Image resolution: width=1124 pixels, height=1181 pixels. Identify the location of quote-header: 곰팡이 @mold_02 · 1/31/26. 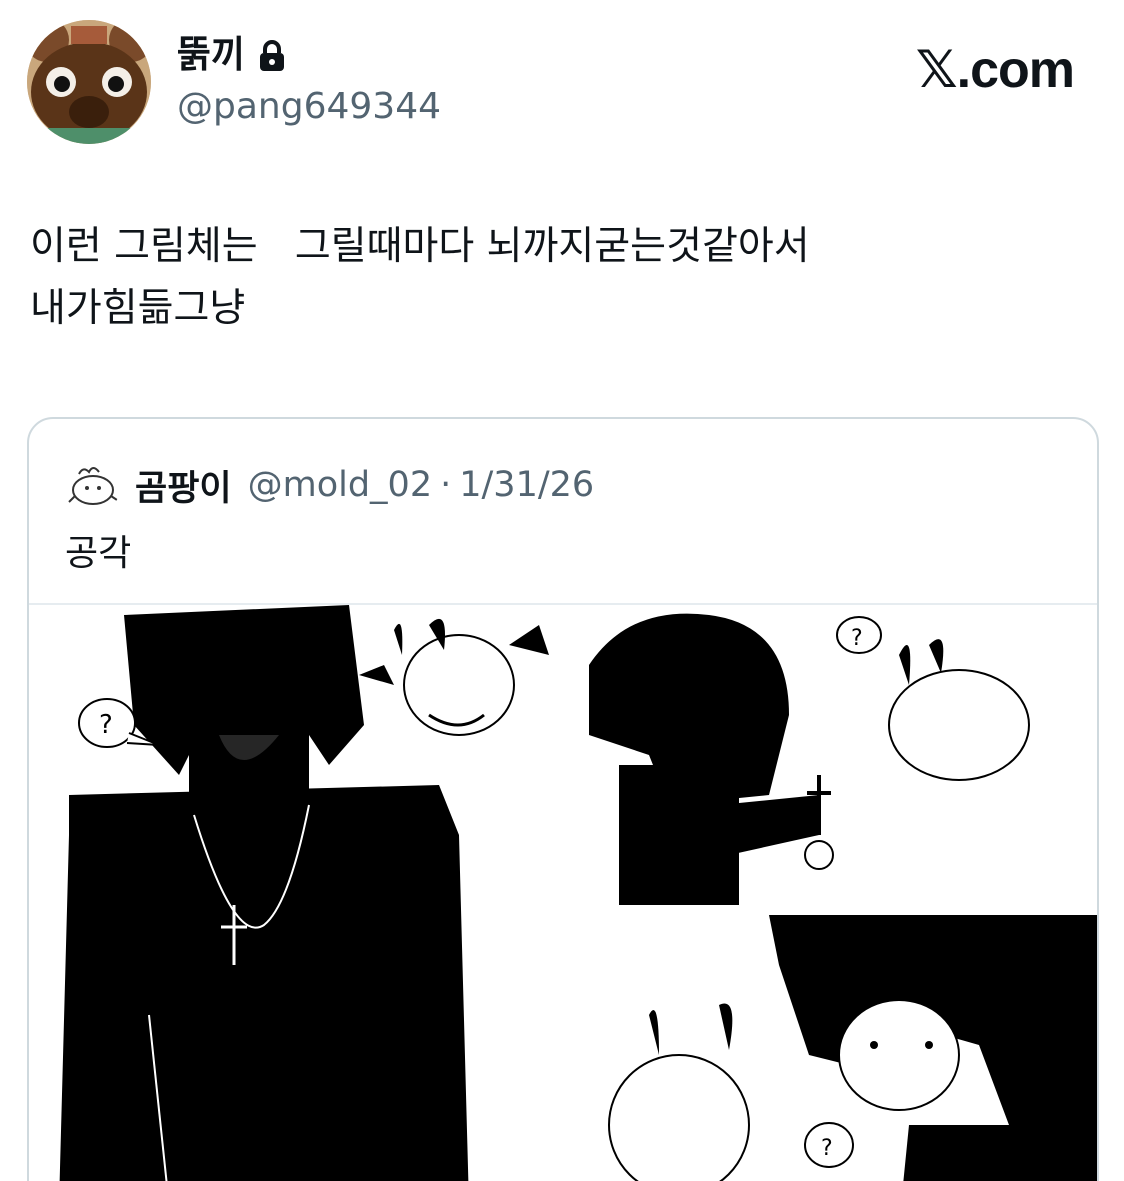
(328, 485).